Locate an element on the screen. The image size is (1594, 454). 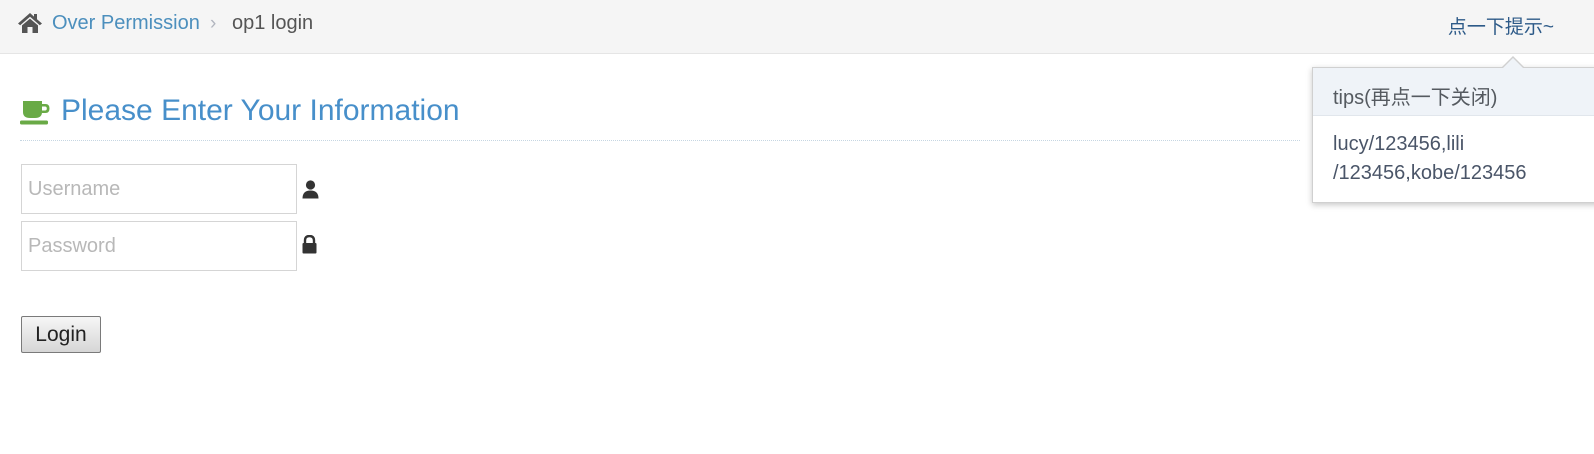
user-icon is located at coordinates (310, 189).